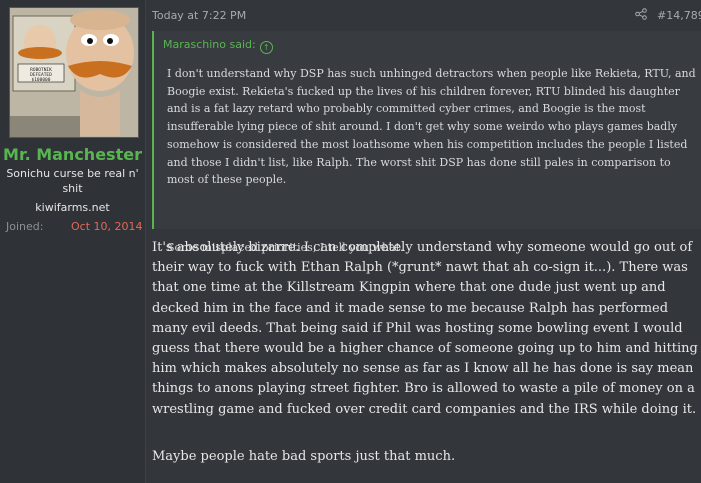 The height and width of the screenshot is (483, 701). Describe the element at coordinates (72, 154) in the screenshot. I see `username: Mr. Manchester` at that location.